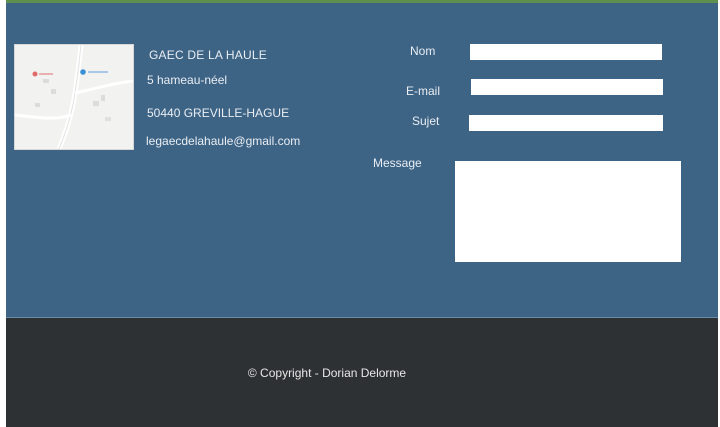 This screenshot has height=427, width=720. Describe the element at coordinates (187, 80) in the screenshot. I see `address-street: 5 hameau-néel` at that location.